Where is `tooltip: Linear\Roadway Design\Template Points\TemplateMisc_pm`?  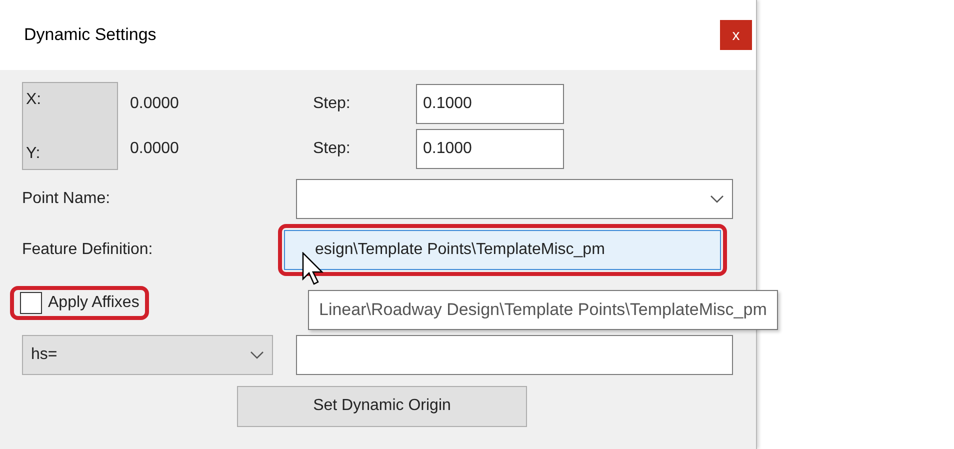 tooltip: Linear\Roadway Design\Template Points\TemplateMisc_pm is located at coordinates (543, 310).